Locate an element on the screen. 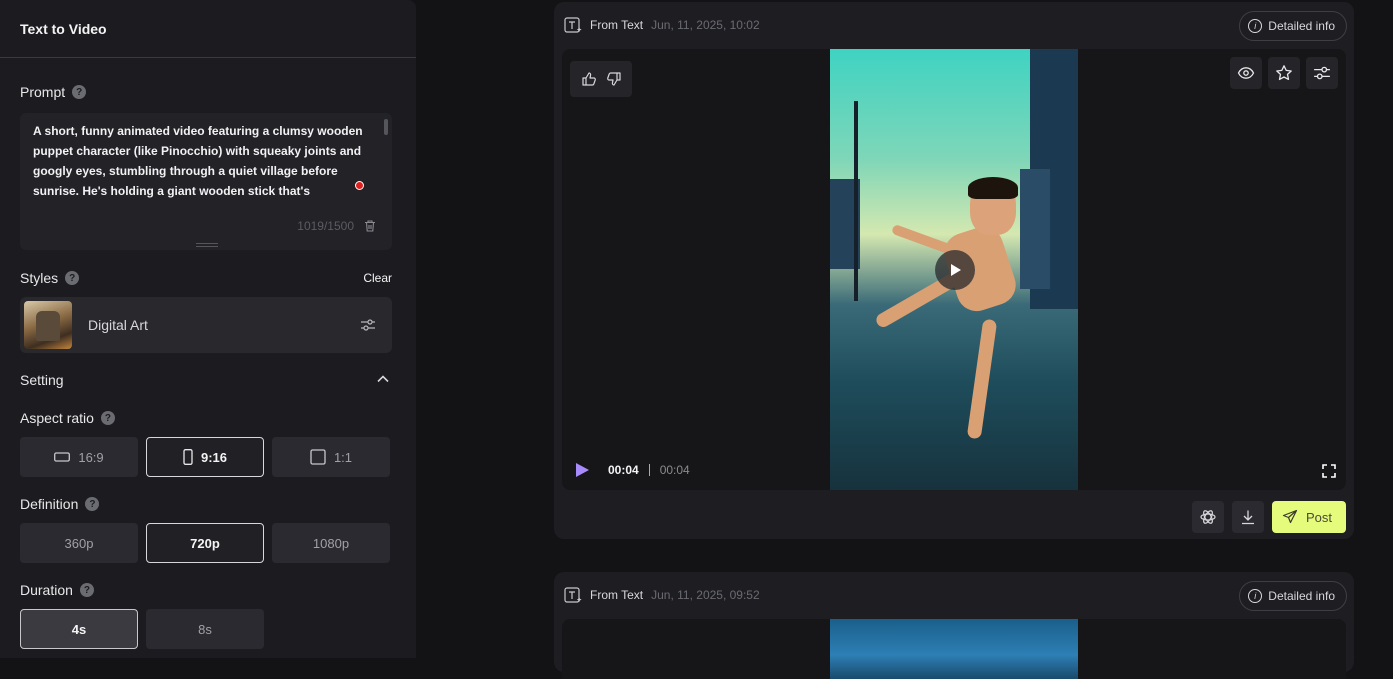 This screenshot has width=1393, height=679. card-actions: Post is located at coordinates (1268, 517).